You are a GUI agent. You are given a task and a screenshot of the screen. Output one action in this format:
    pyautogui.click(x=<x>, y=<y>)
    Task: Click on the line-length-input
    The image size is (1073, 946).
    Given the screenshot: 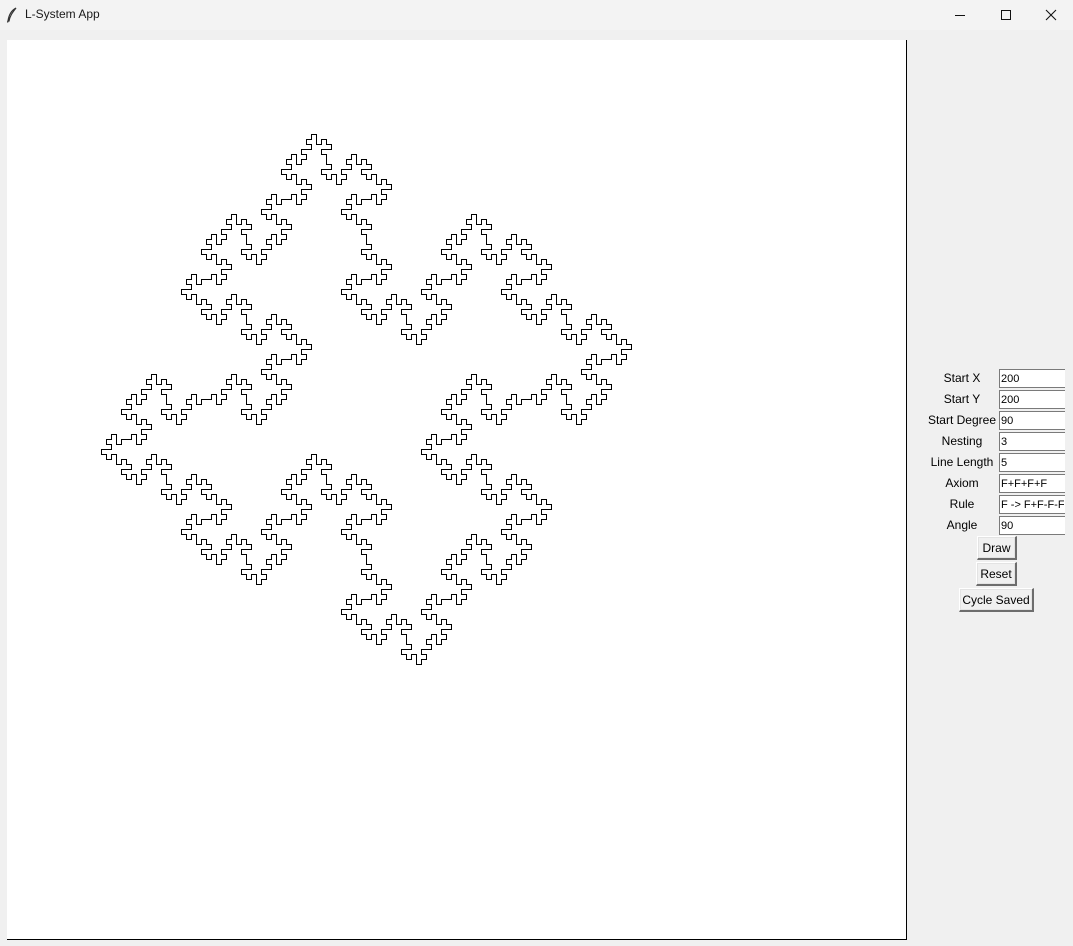 What is the action you would take?
    pyautogui.click(x=1032, y=462)
    